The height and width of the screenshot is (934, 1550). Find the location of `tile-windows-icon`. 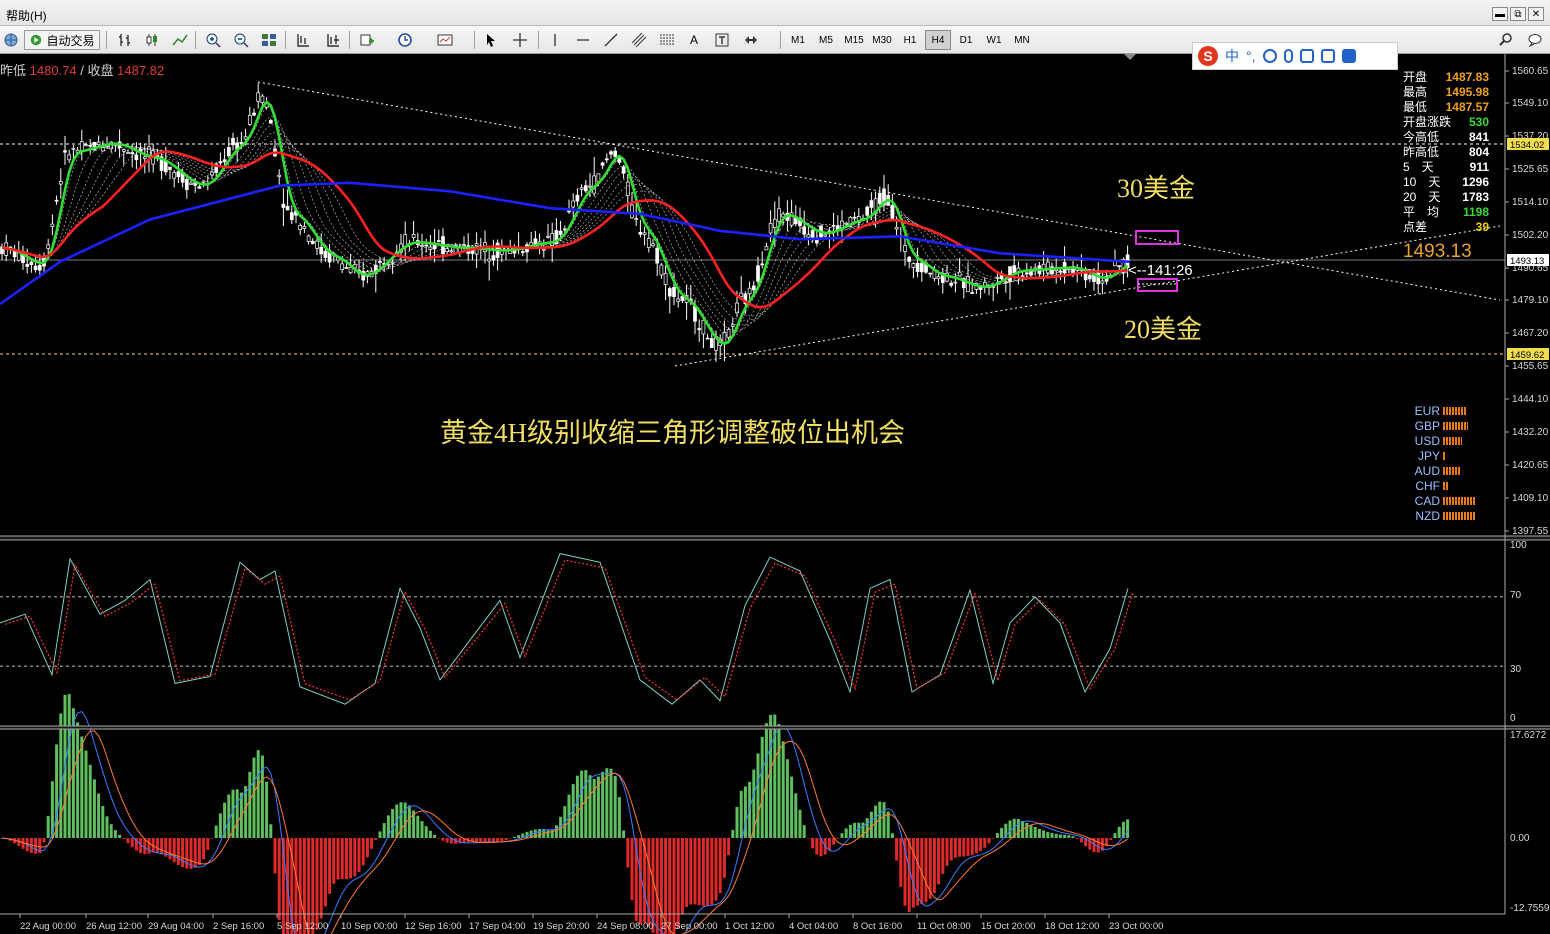

tile-windows-icon is located at coordinates (269, 40).